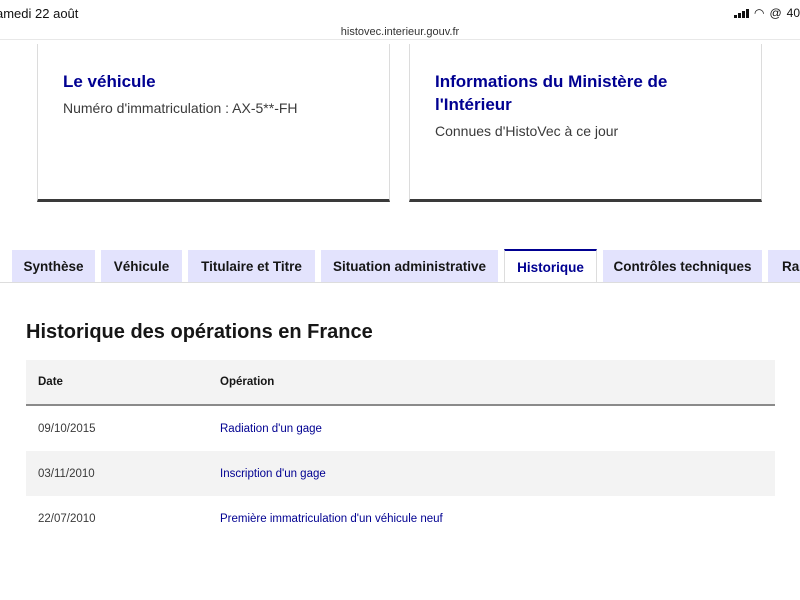 This screenshot has width=800, height=600. Describe the element at coordinates (67, 428) in the screenshot. I see `row-date: 09/10/2015` at that location.